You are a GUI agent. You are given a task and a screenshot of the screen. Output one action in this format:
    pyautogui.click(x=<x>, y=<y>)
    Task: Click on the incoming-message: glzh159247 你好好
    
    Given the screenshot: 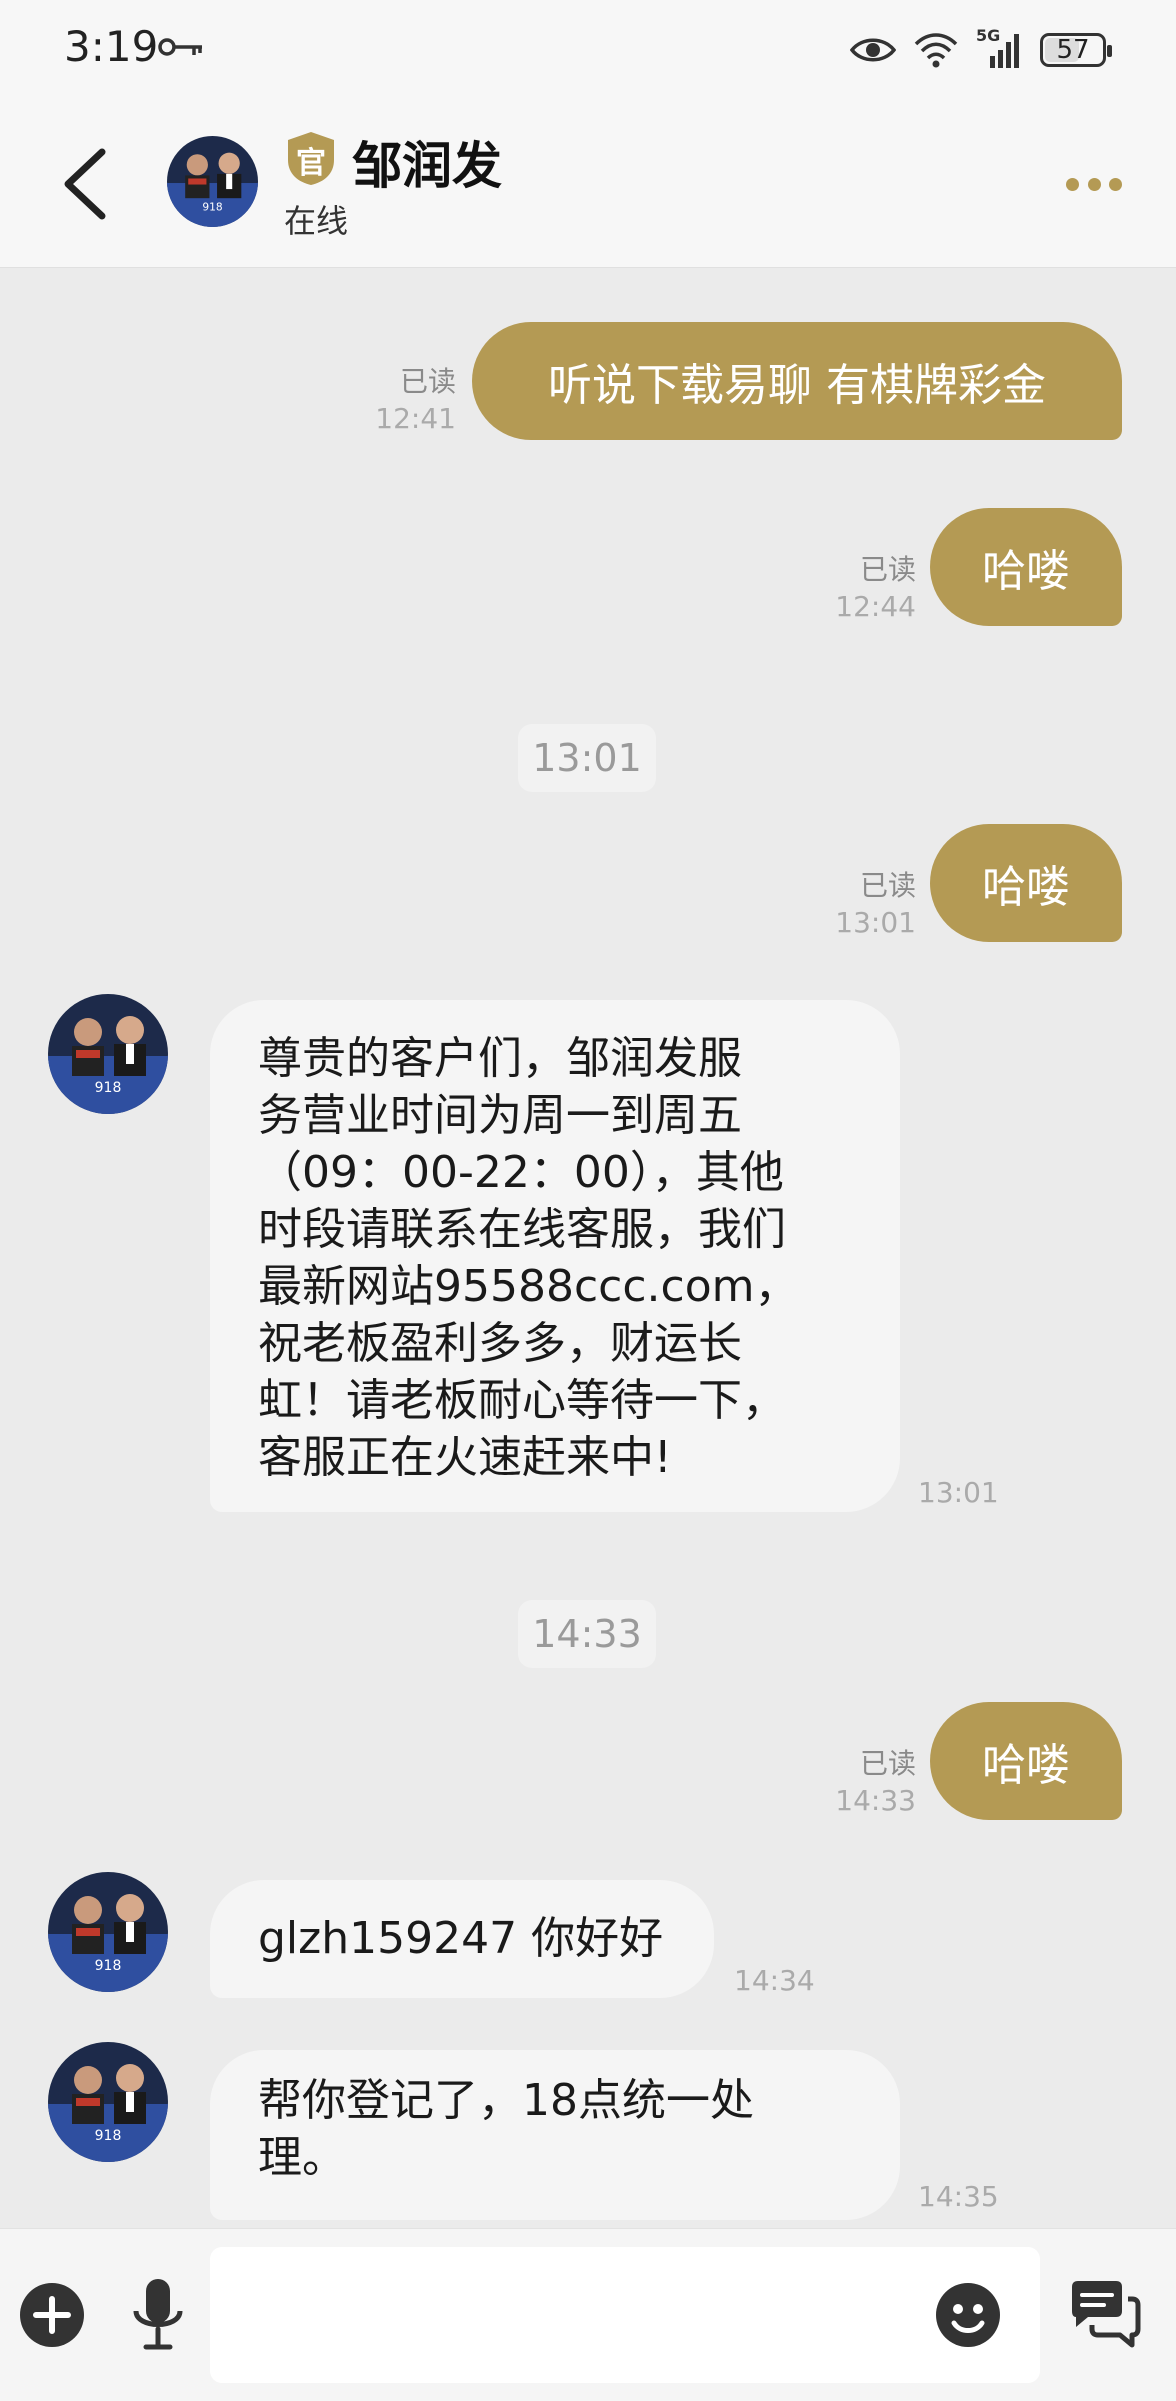 What is the action you would take?
    pyautogui.click(x=462, y=1939)
    